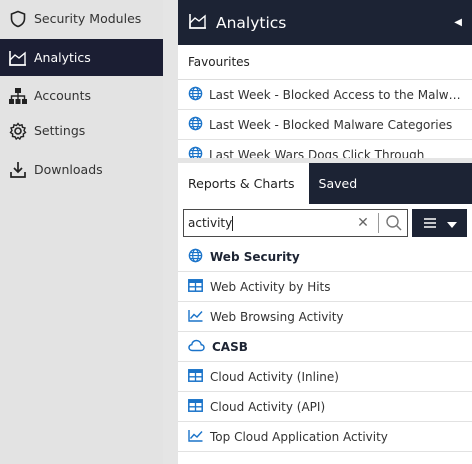  What do you see at coordinates (439, 223) in the screenshot?
I see `list-menu-button` at bounding box center [439, 223].